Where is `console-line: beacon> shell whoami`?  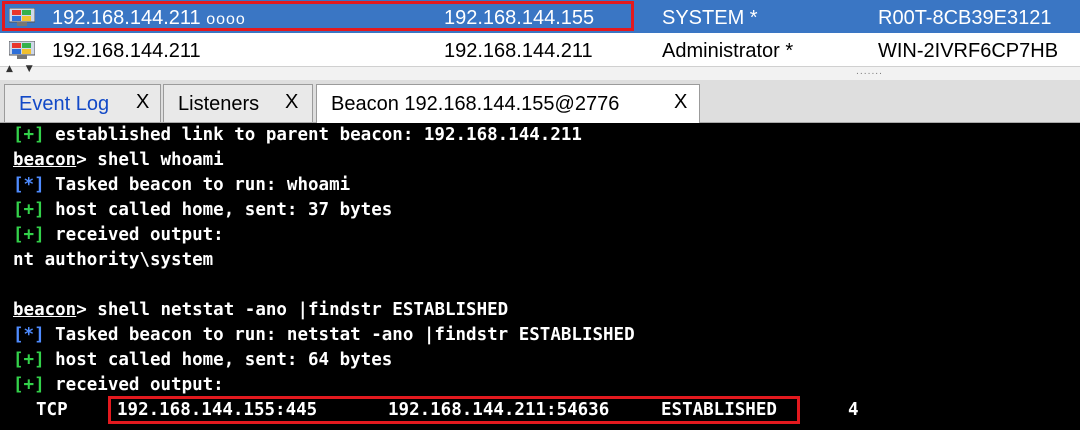
console-line: beacon> shell whoami is located at coordinates (118, 160).